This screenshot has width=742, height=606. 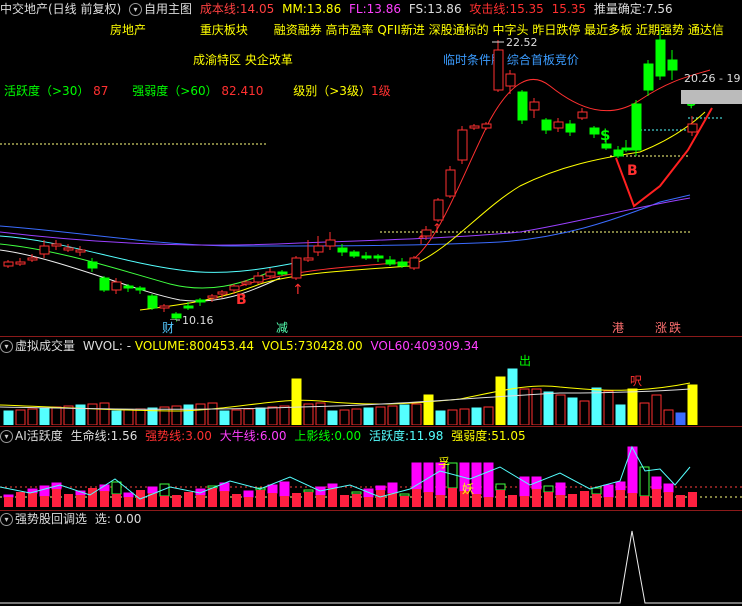 I want to click on tag-gang: 港, so click(x=618, y=328).